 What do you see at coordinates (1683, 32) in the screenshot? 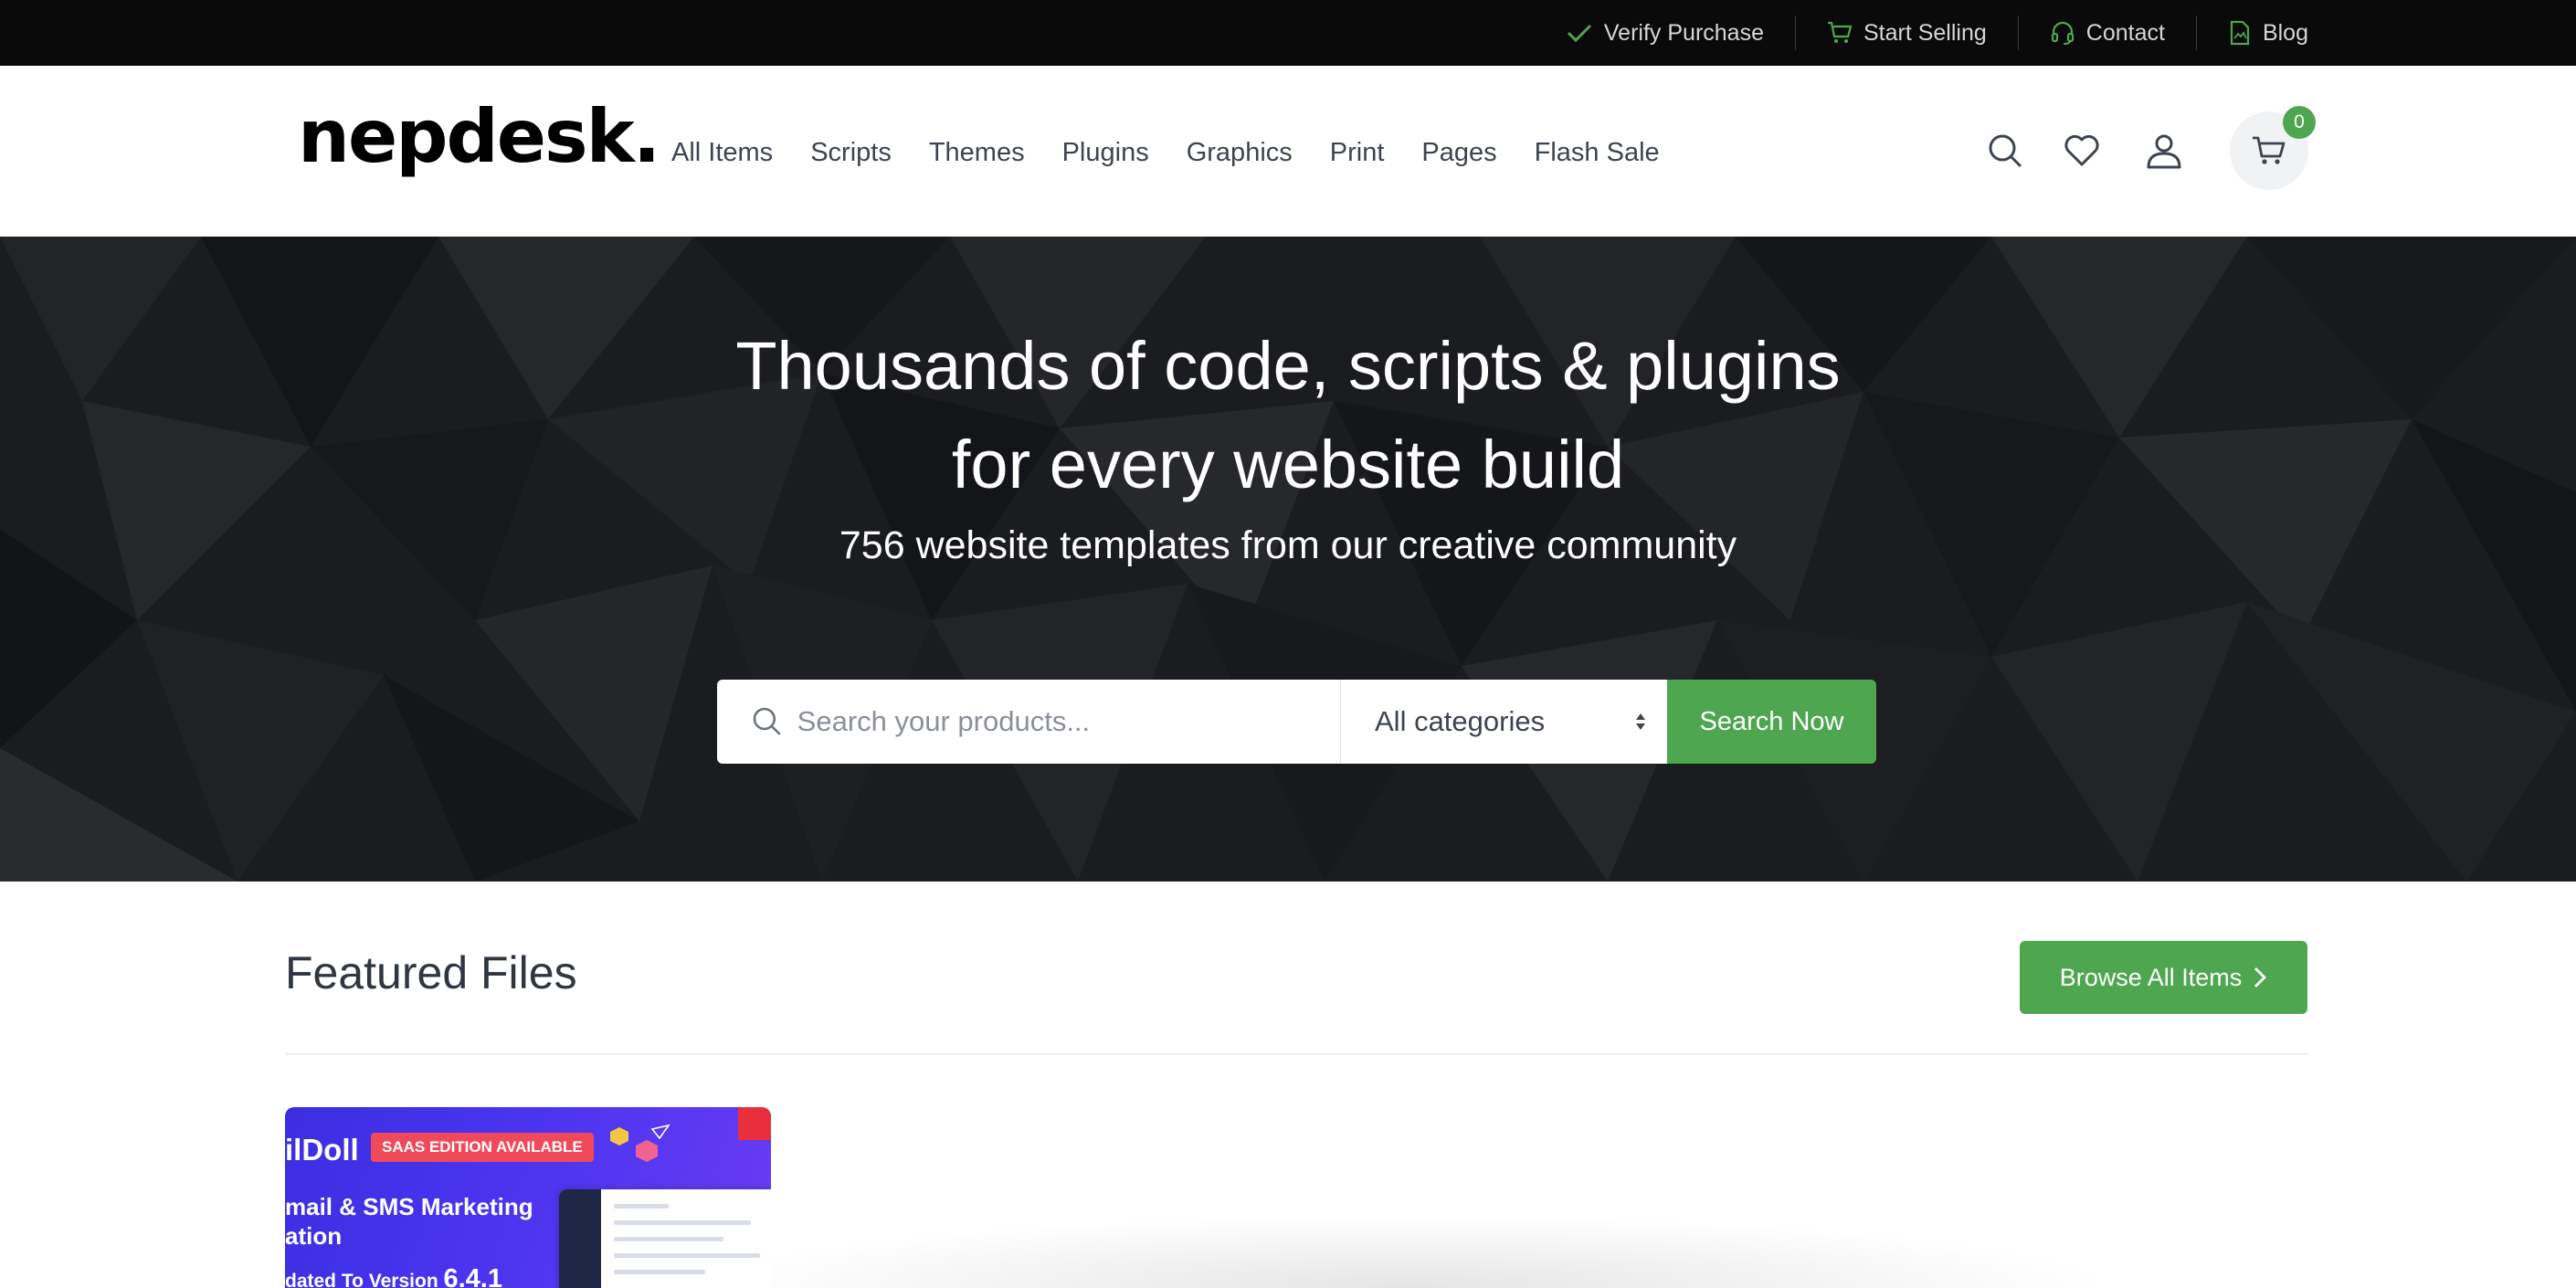
I see `verify-purchase-label: Verify Purchase` at bounding box center [1683, 32].